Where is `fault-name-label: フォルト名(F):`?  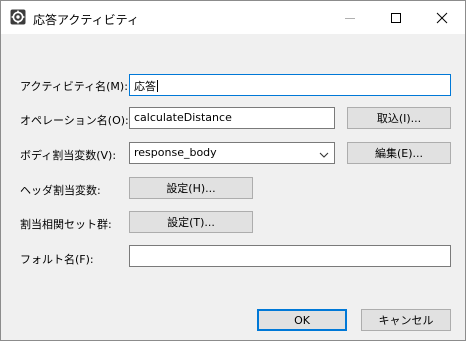
fault-name-label: フォルト名(F): is located at coordinates (57, 259).